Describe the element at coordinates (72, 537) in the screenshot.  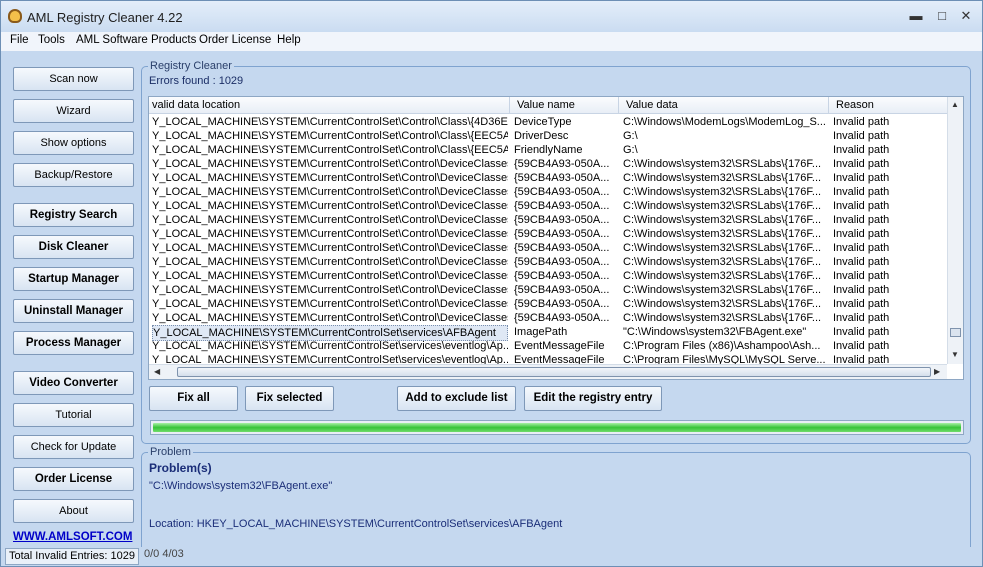
I see `amlsoft-link: WWW.AMLSOFT.COM` at that location.